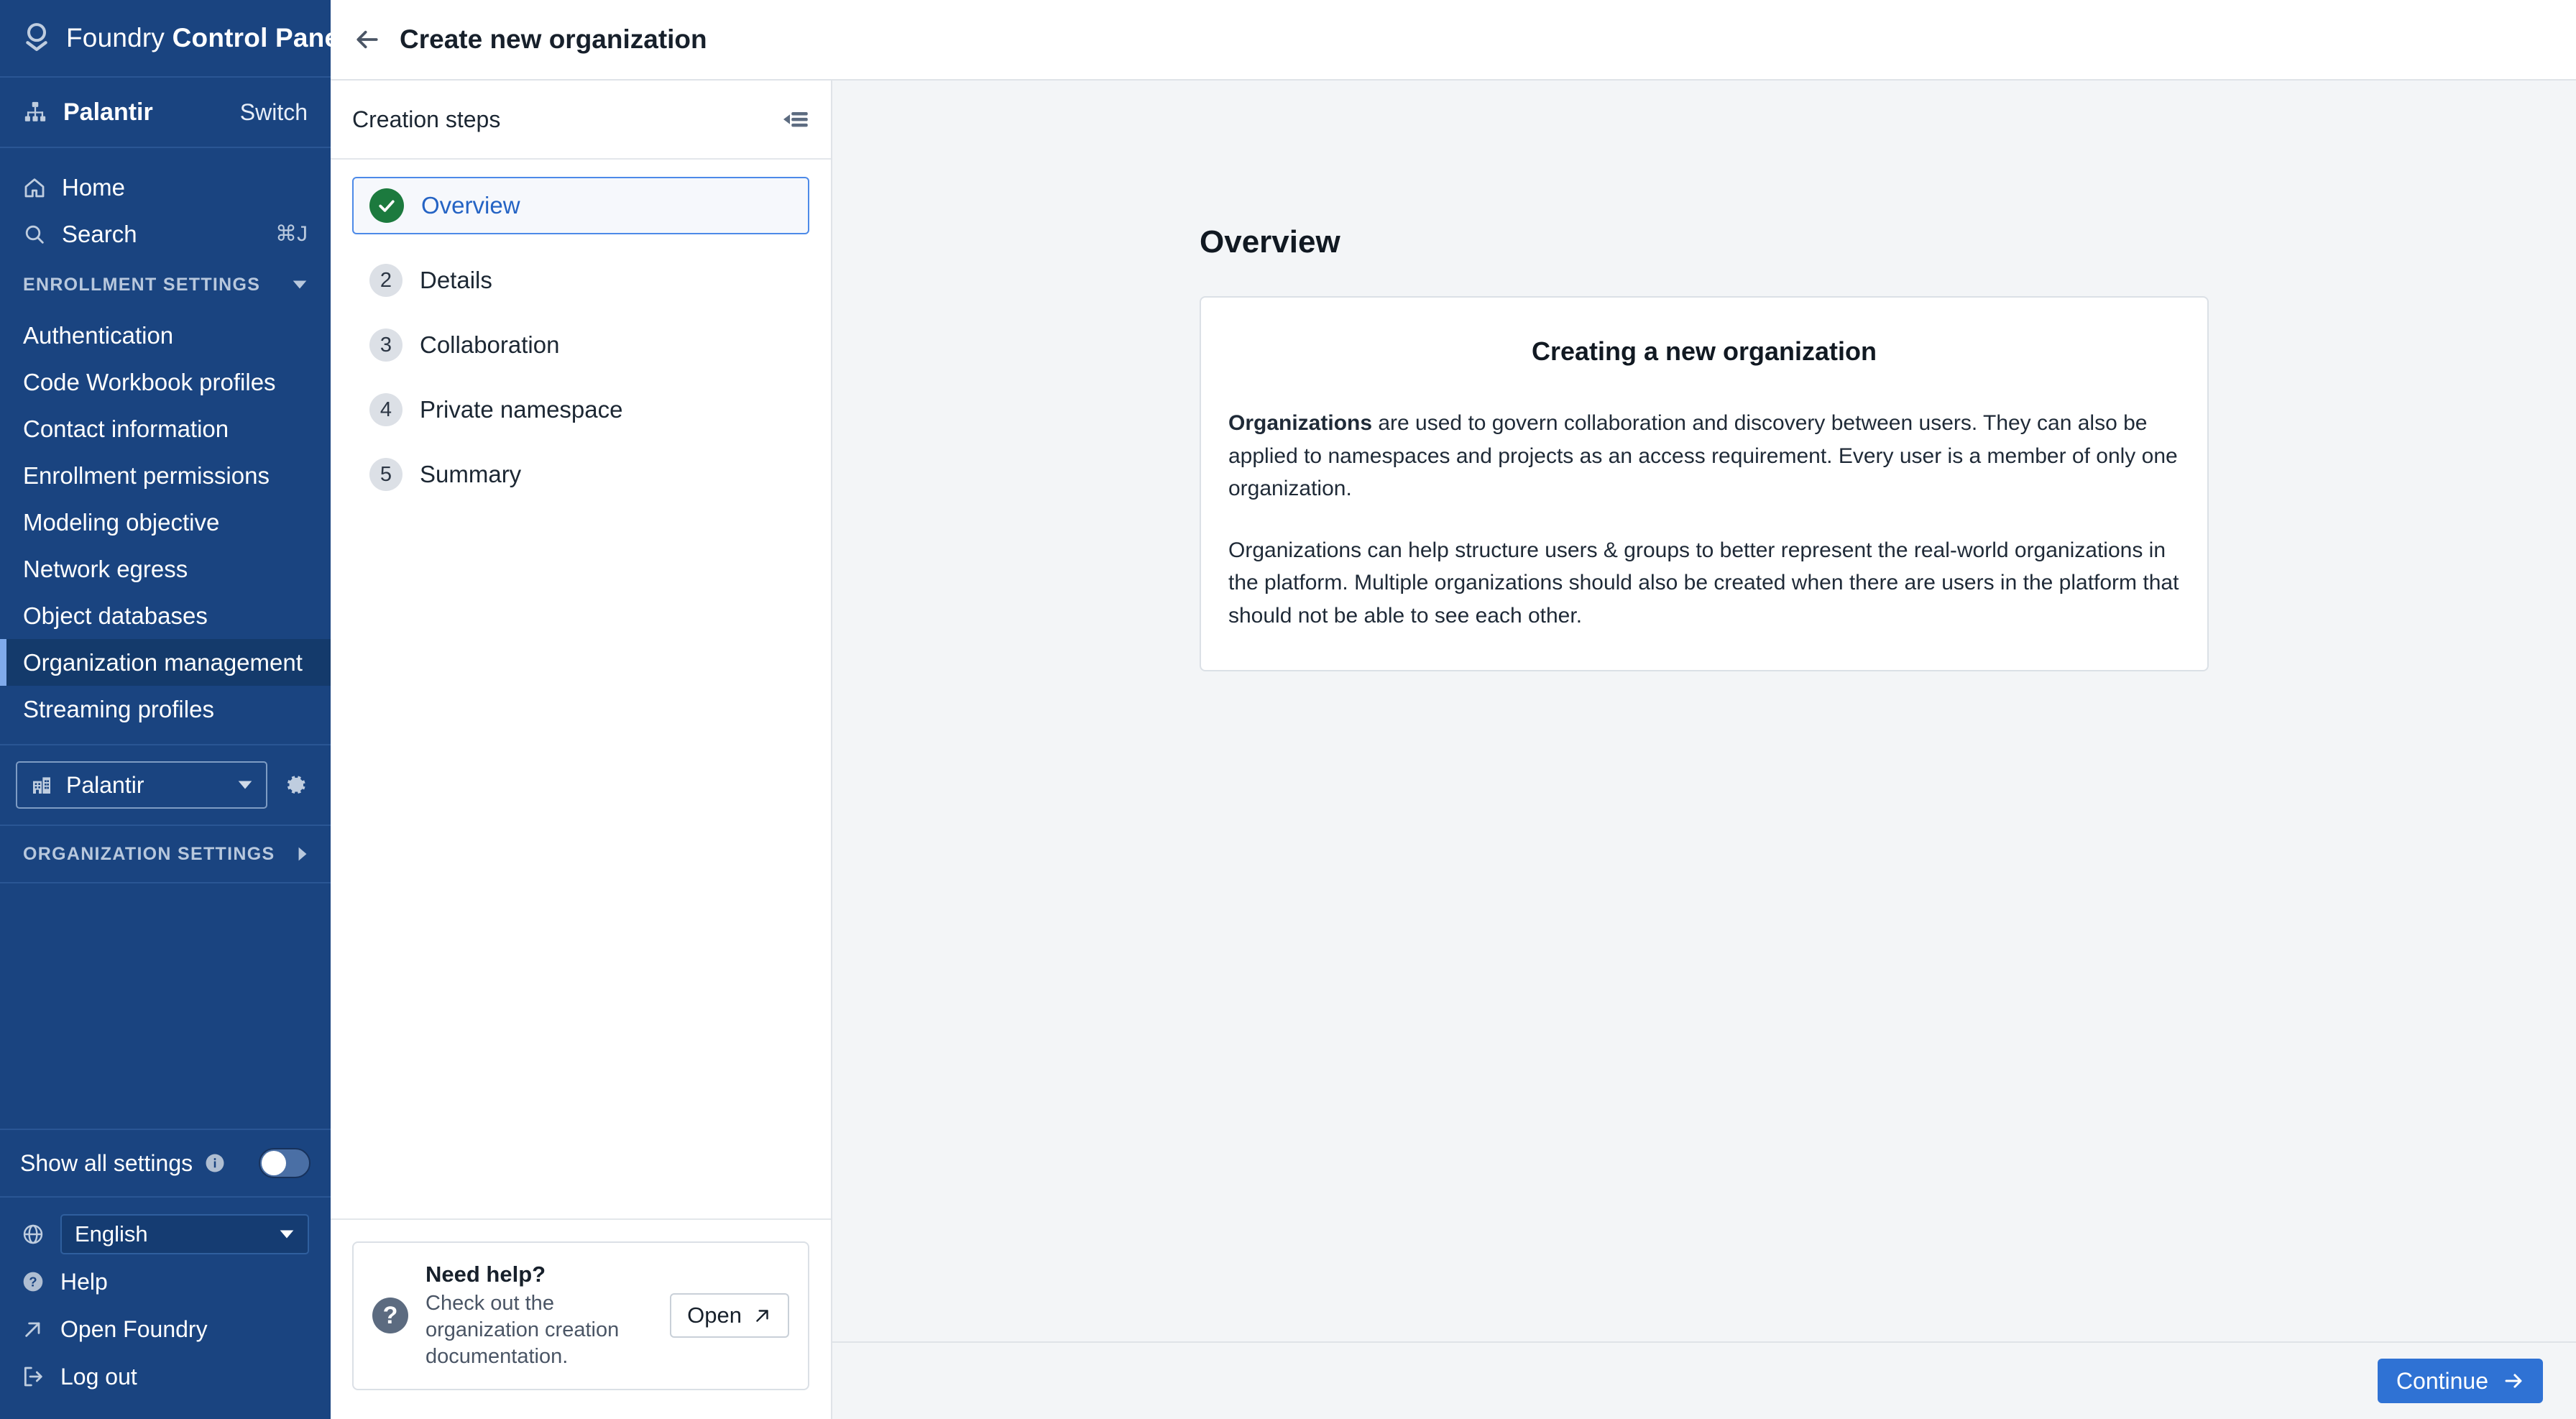 The width and height of the screenshot is (2576, 1419). Describe the element at coordinates (385, 475) in the screenshot. I see `step-summary-number: 5` at that location.